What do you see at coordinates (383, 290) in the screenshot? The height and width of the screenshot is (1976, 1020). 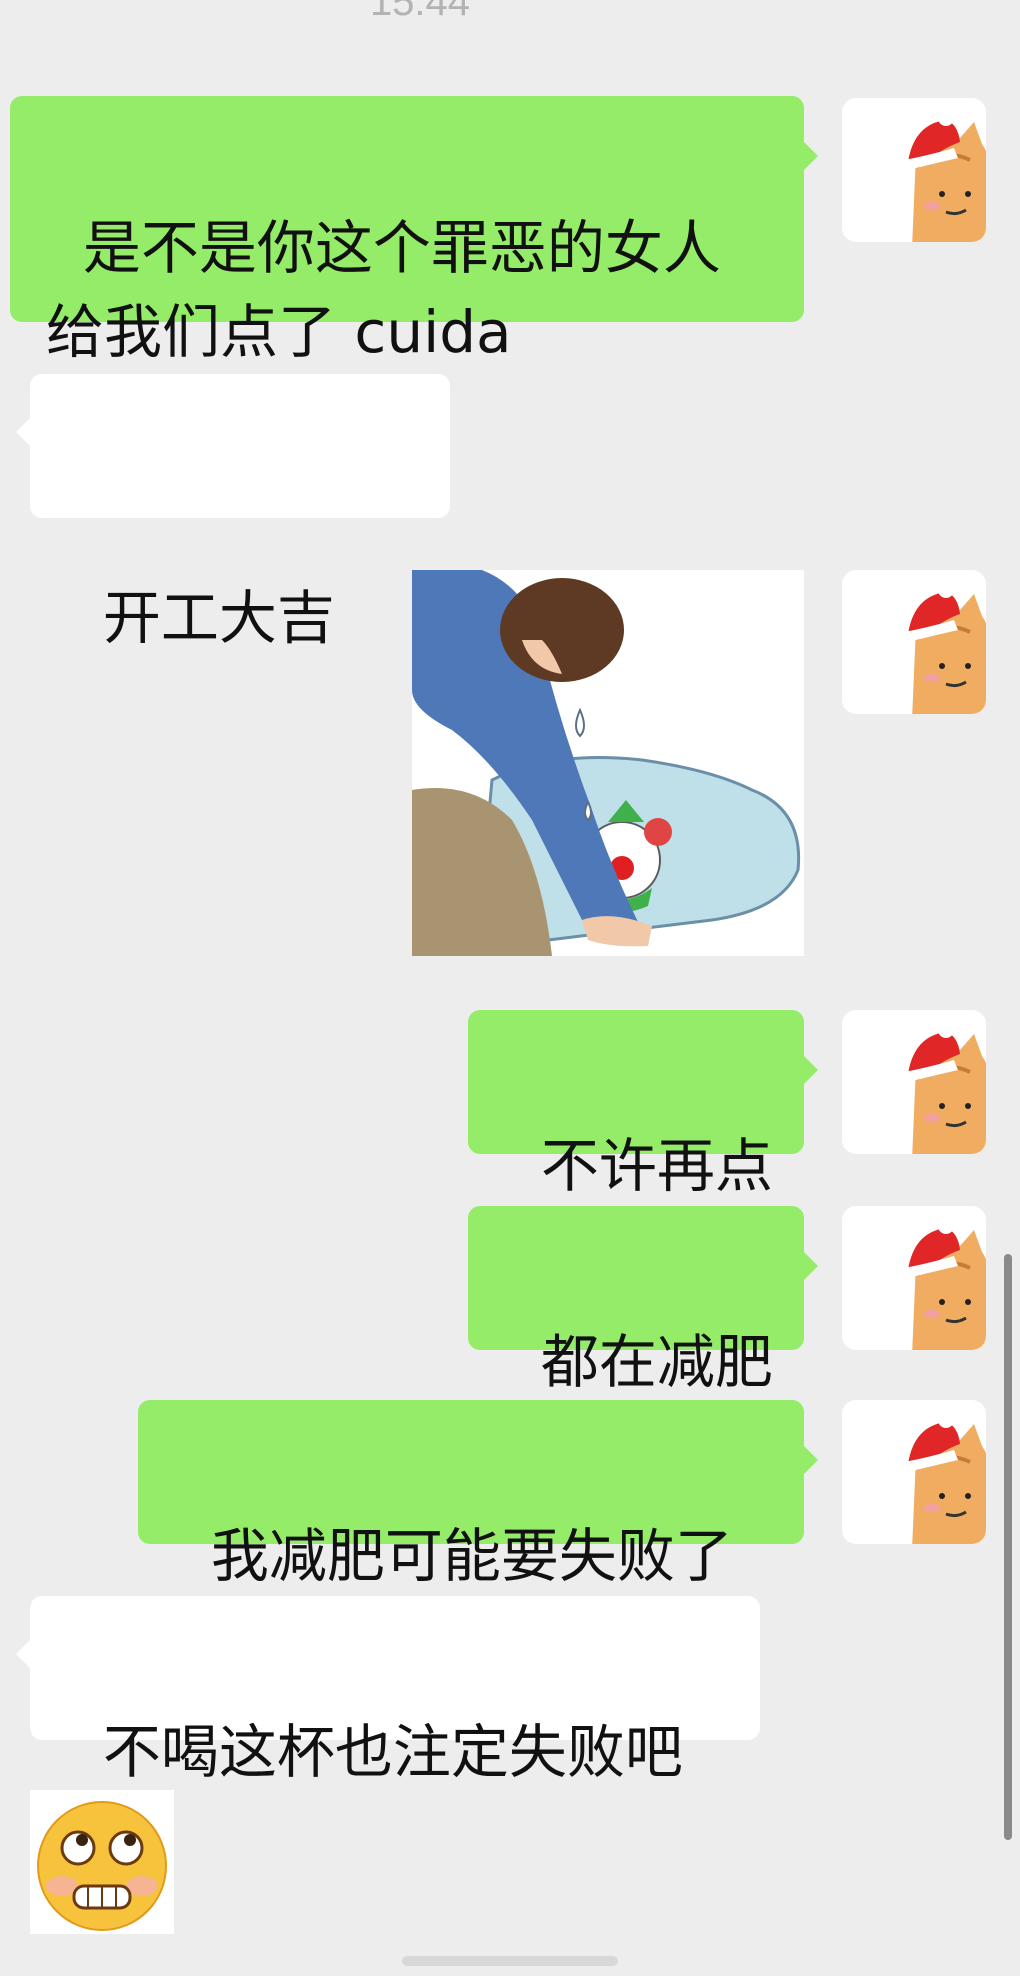 I see `message-text: 是不是你这个罪恶的女人 给我们点了 cuida` at bounding box center [383, 290].